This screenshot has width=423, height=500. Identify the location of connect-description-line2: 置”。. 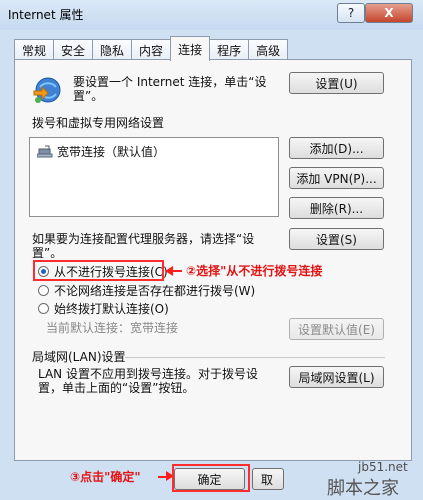
(88, 96).